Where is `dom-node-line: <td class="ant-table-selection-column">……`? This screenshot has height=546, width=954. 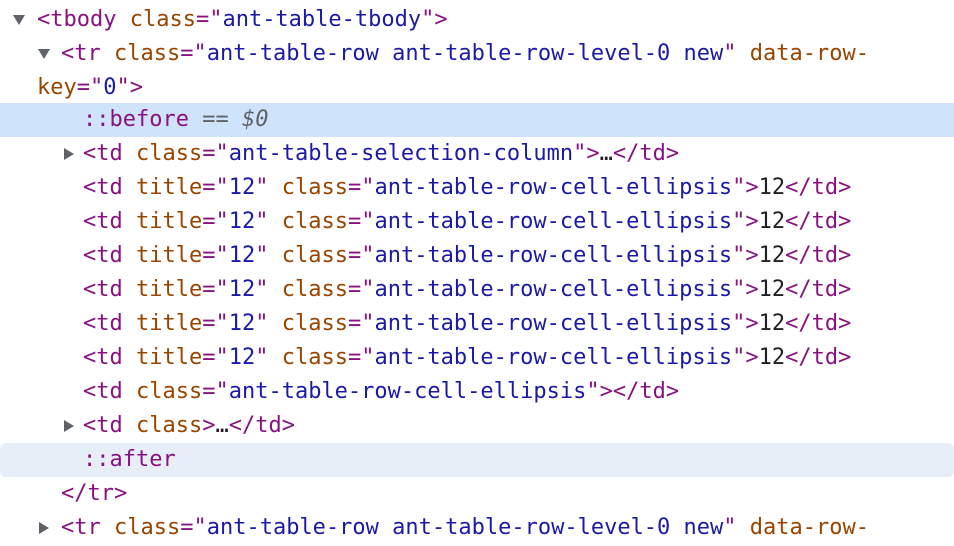 dom-node-line: <td class="ant-table-selection-column">…… is located at coordinates (477, 154).